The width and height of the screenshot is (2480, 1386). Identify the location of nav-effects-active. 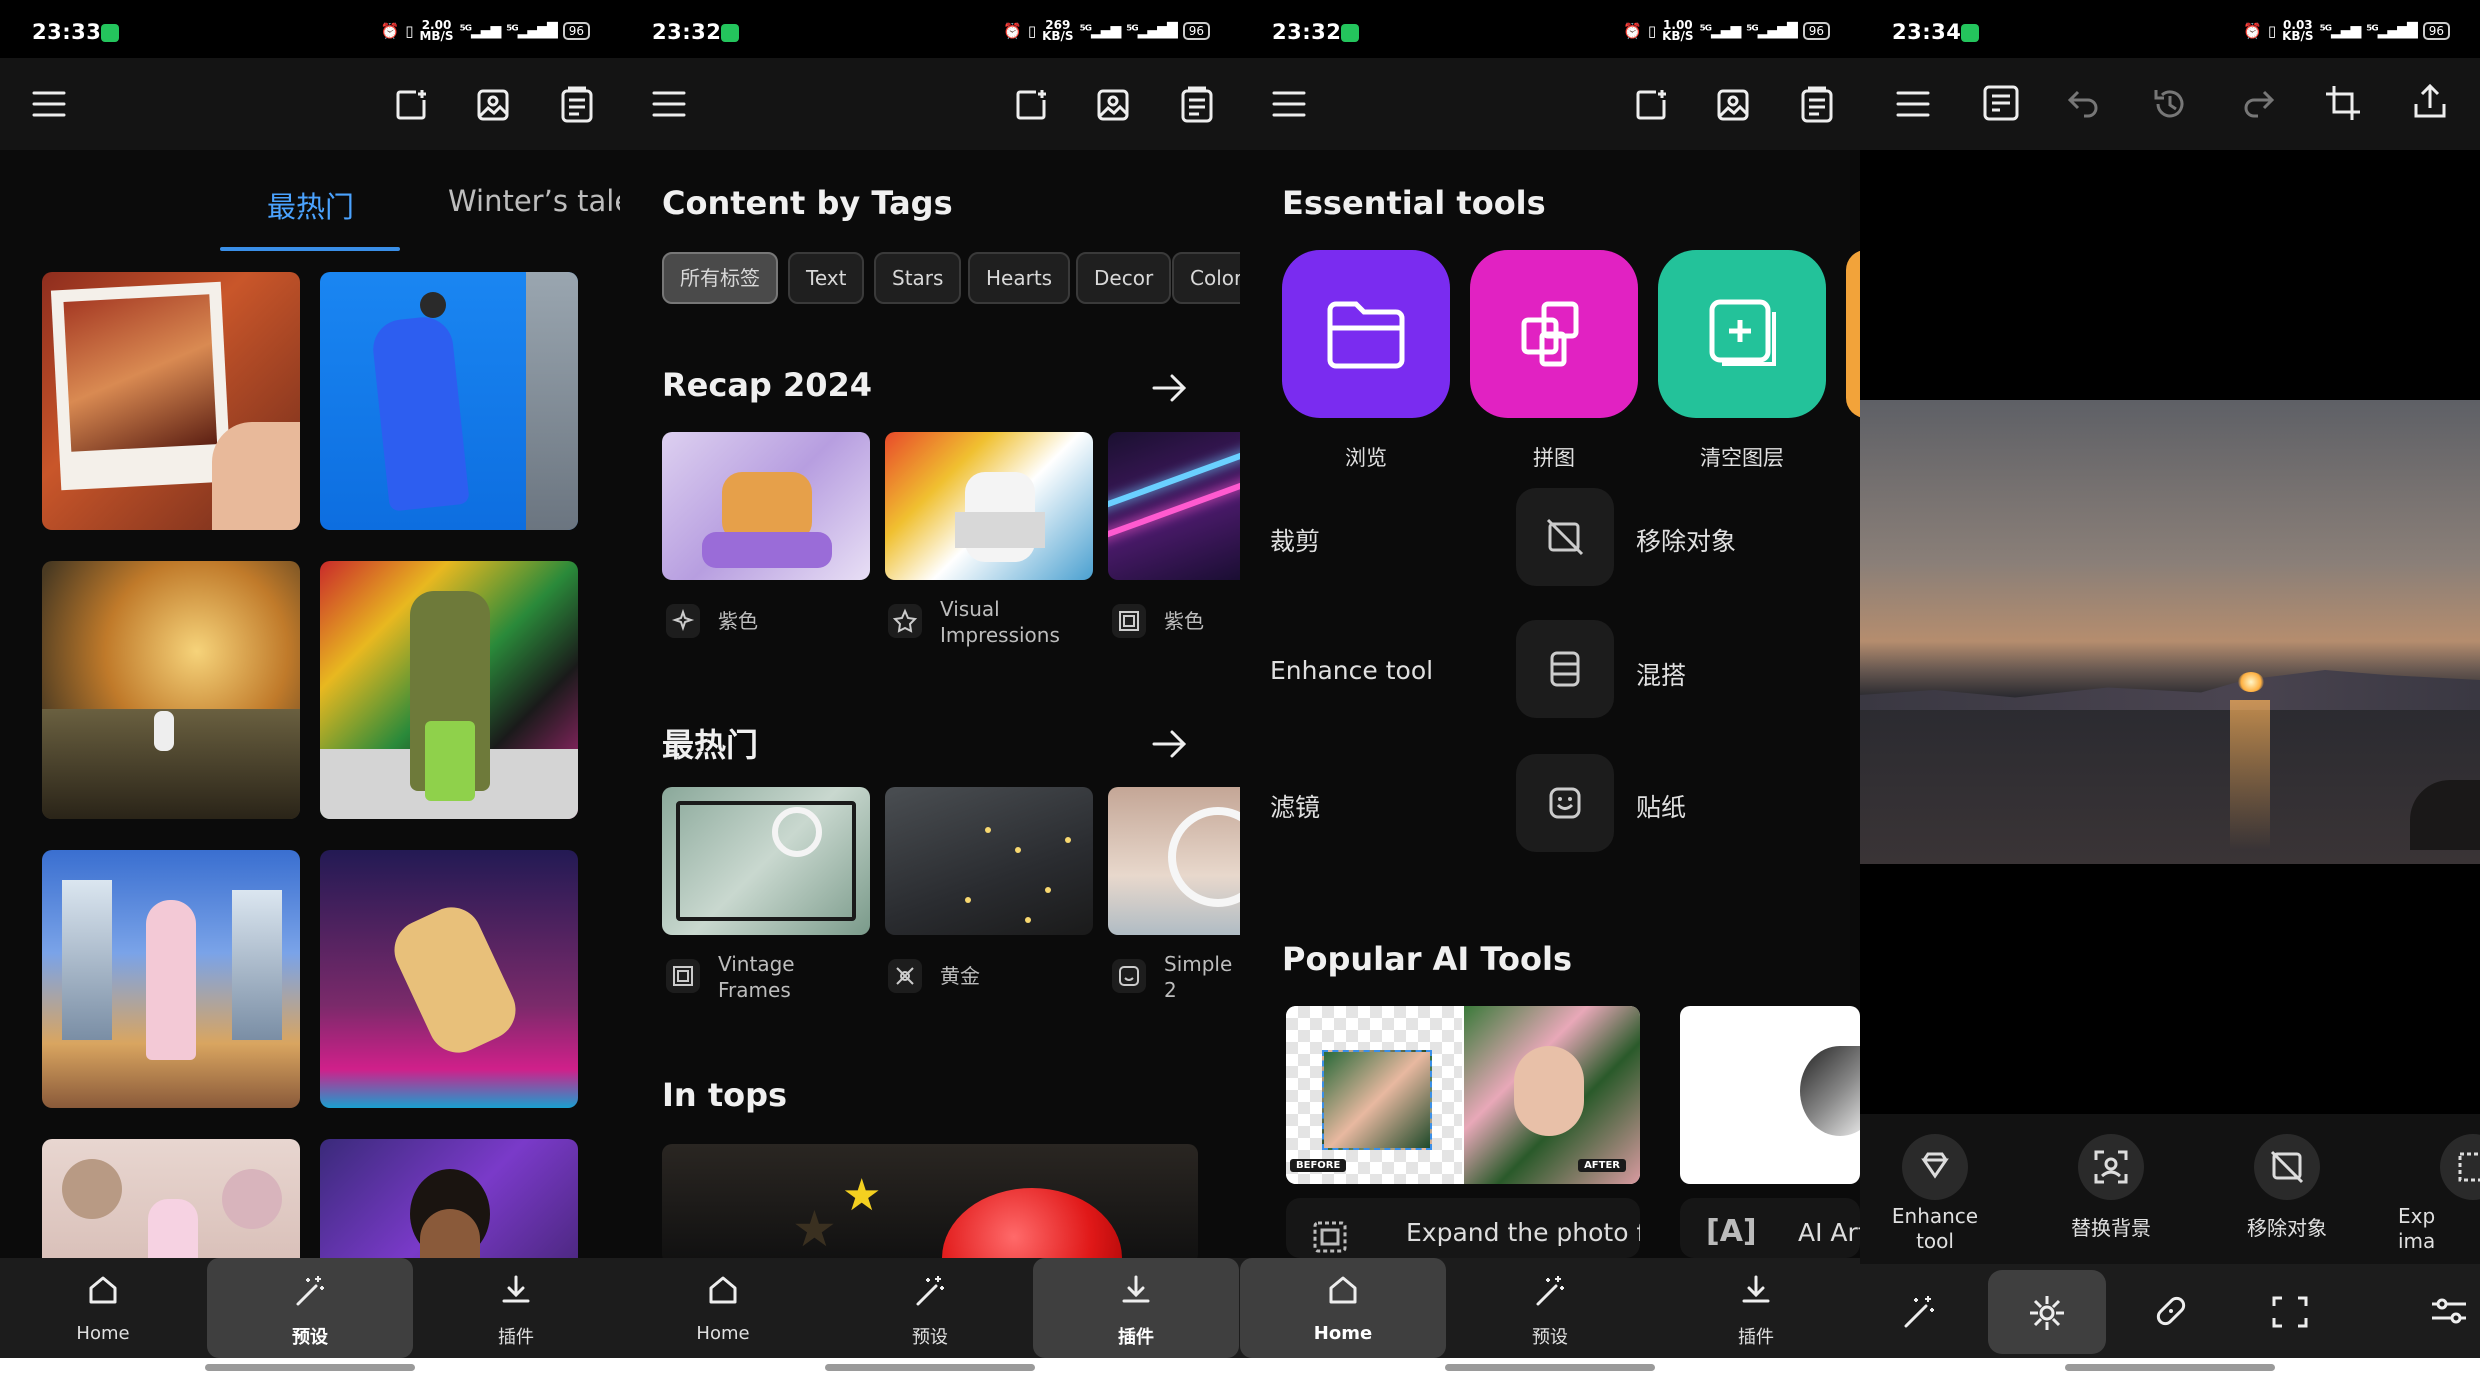
(2047, 1312).